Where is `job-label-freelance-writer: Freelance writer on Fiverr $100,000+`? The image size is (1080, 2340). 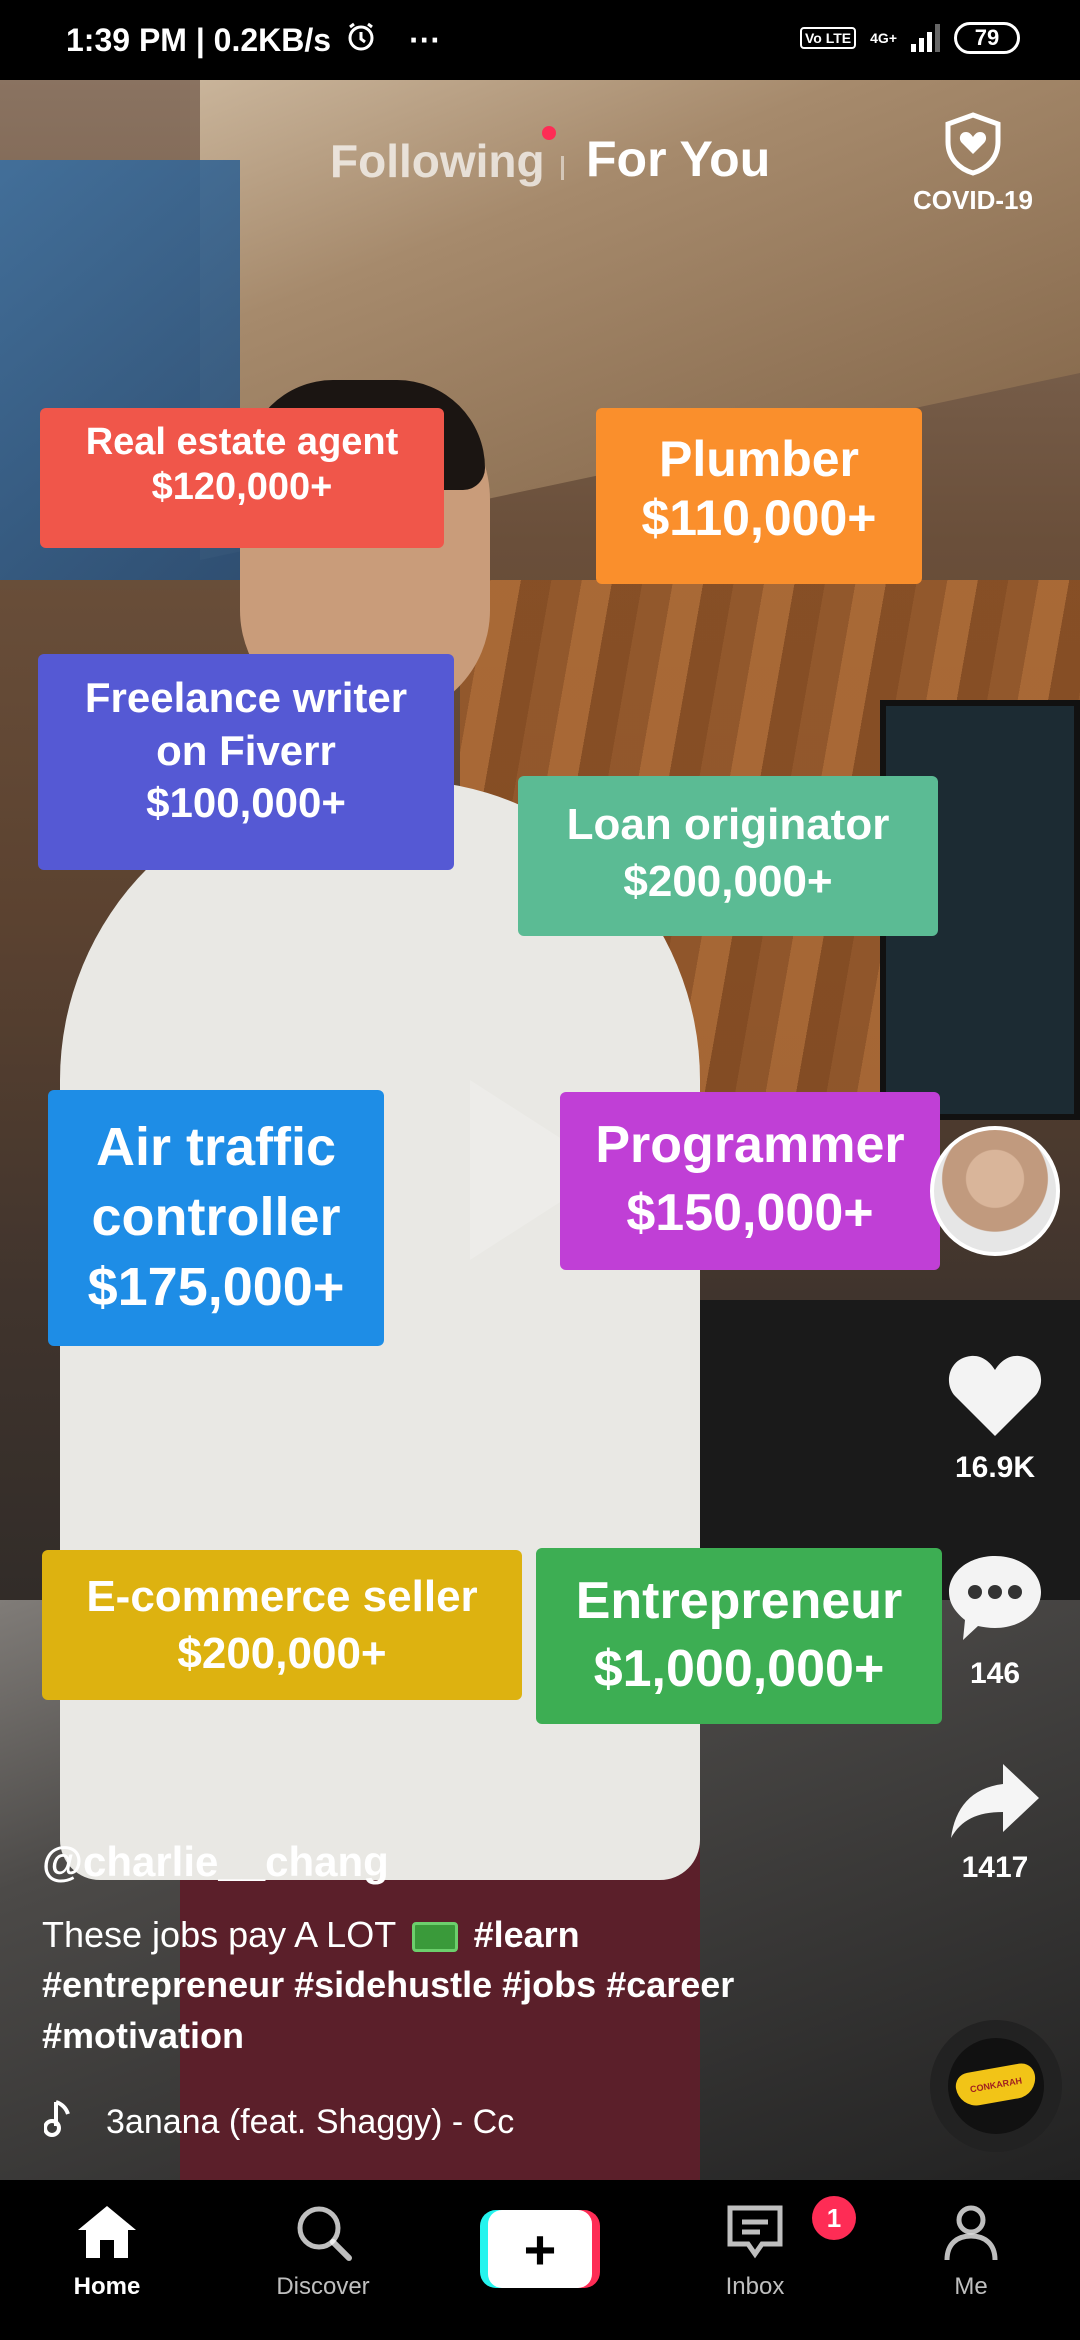
job-label-freelance-writer: Freelance writer on Fiverr $100,000+ is located at coordinates (246, 762).